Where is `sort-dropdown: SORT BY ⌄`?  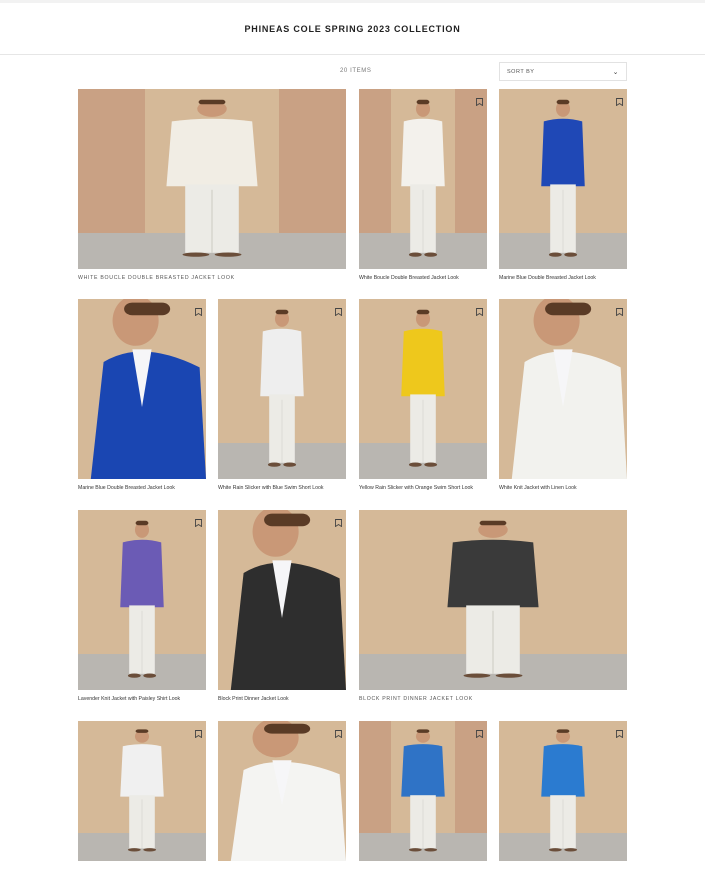
sort-dropdown: SORT BY ⌄ is located at coordinates (563, 71).